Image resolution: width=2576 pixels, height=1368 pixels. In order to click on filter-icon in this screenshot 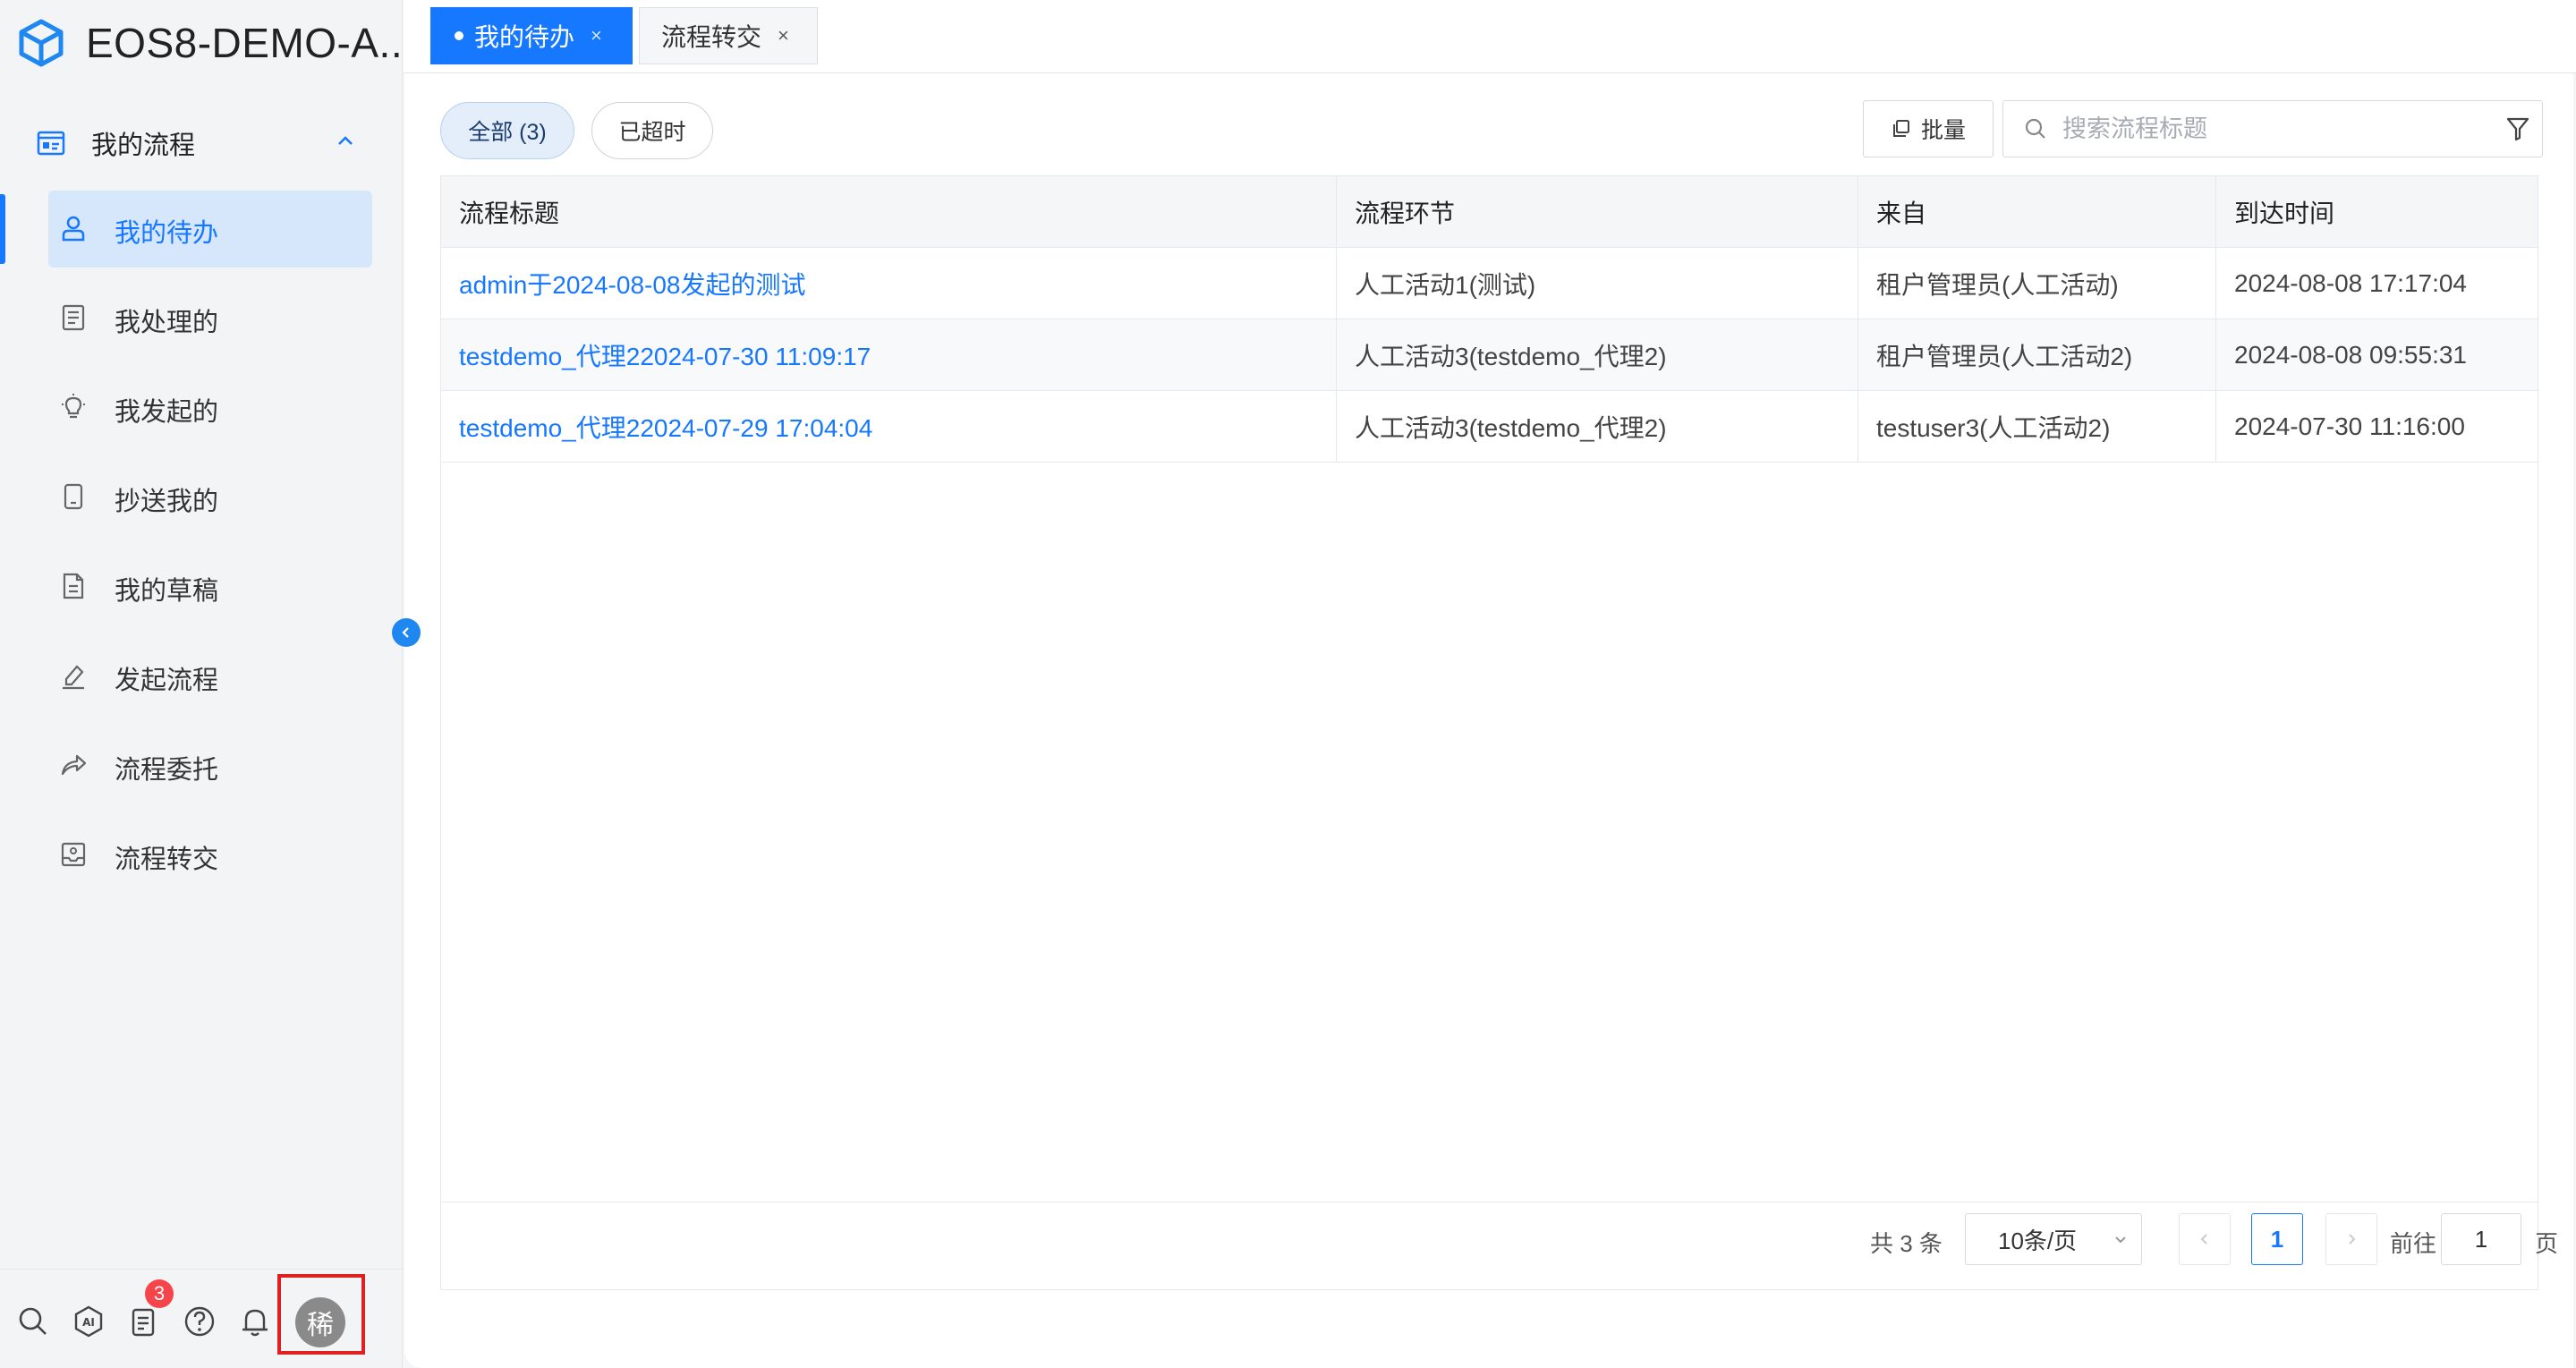, I will do `click(2517, 128)`.